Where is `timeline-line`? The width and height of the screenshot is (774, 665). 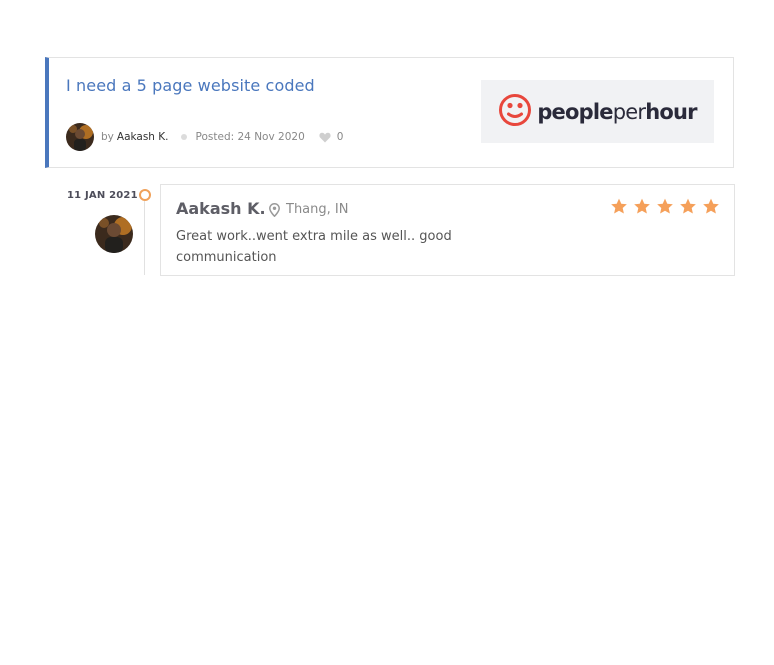
timeline-line is located at coordinates (144, 238).